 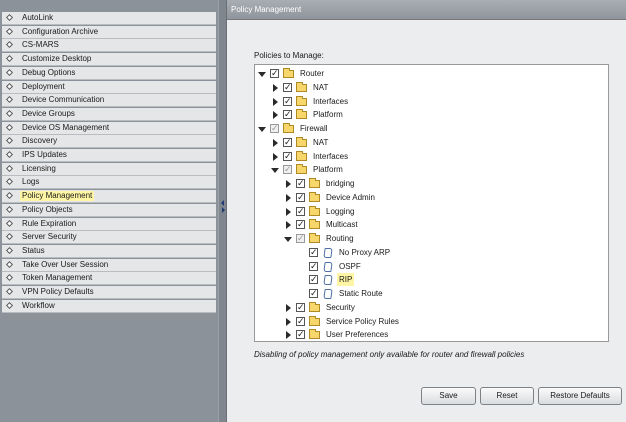 I want to click on sidebar-item-device-os-management: Device OS Management, so click(x=109, y=128).